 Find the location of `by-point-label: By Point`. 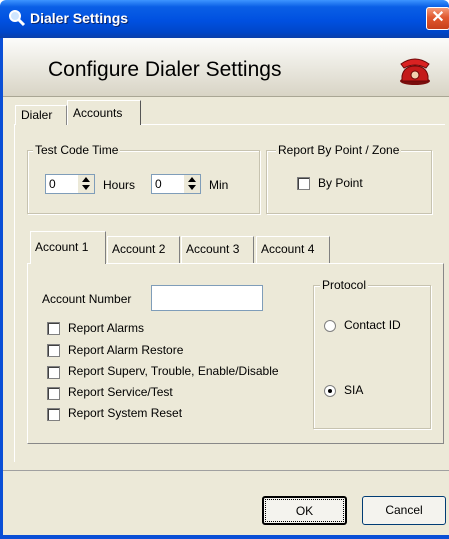

by-point-label: By Point is located at coordinates (340, 183).